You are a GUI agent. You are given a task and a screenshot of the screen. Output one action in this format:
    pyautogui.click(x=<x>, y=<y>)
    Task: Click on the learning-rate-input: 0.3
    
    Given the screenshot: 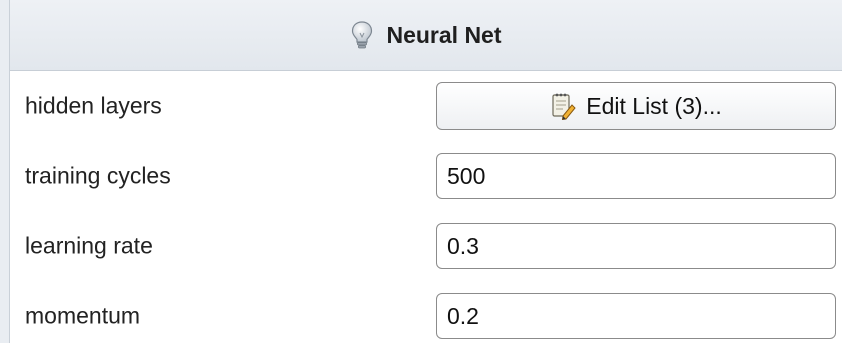 What is the action you would take?
    pyautogui.click(x=636, y=246)
    